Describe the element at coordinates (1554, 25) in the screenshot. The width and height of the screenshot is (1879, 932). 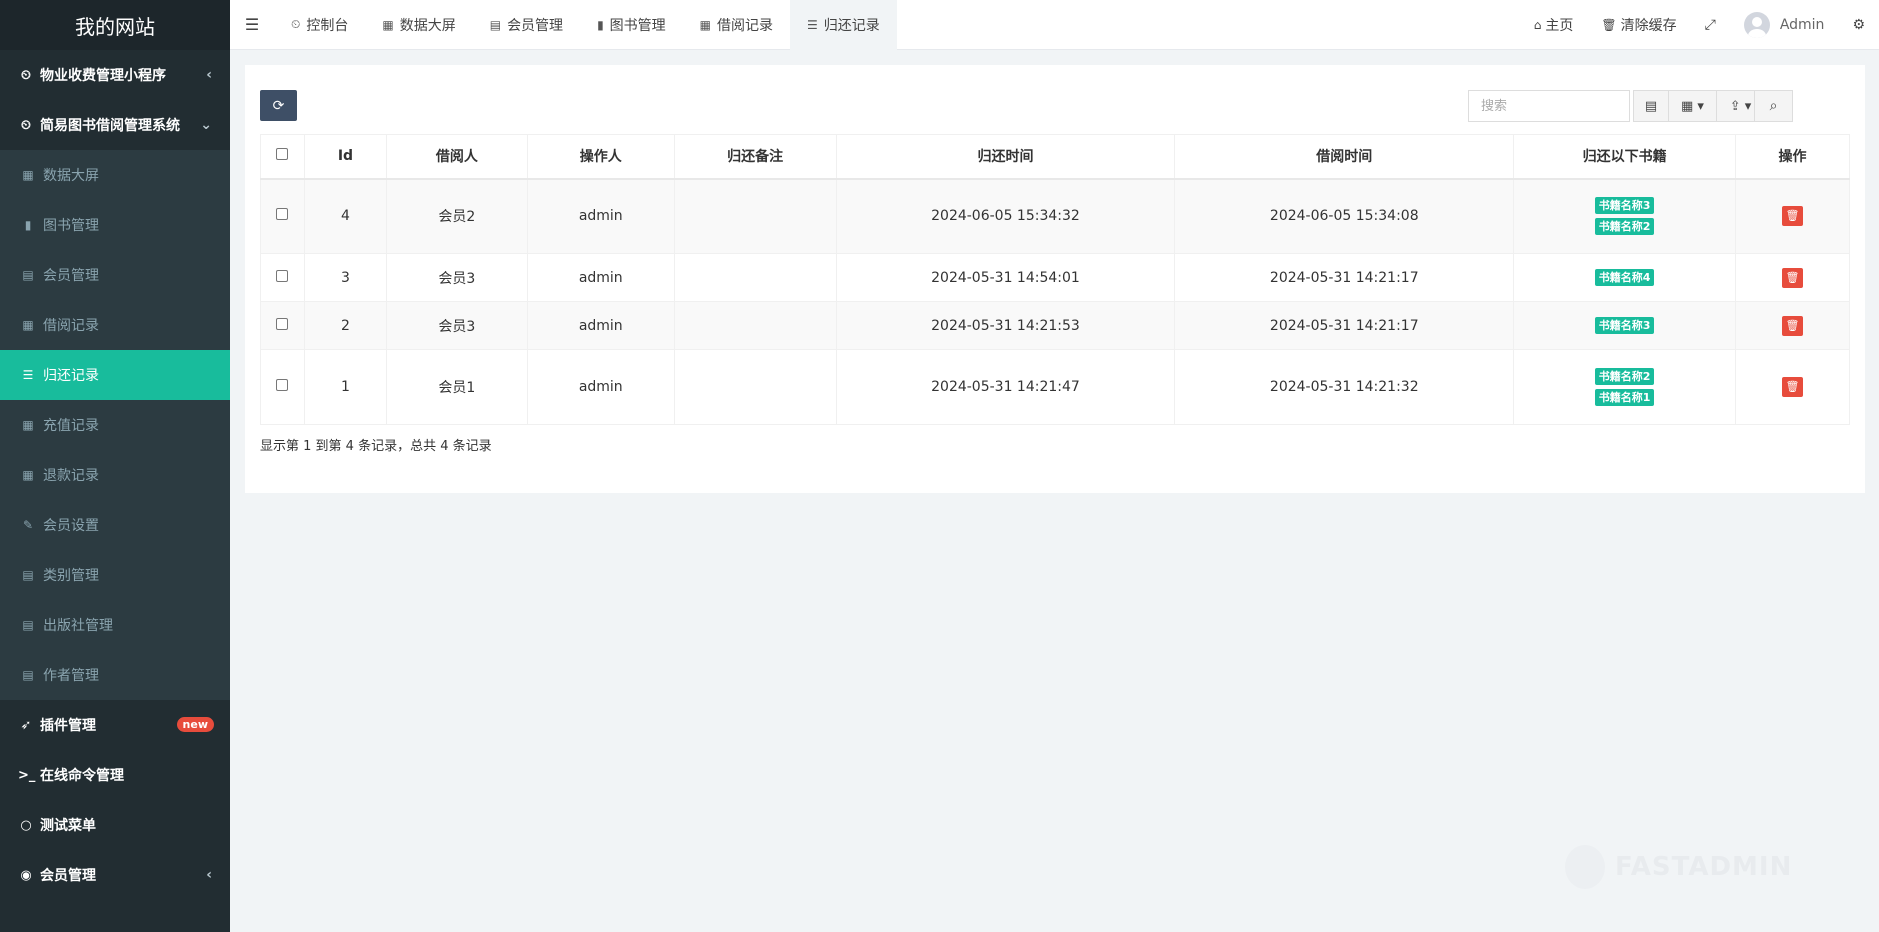
I see `home-link: ⌂ 主页` at that location.